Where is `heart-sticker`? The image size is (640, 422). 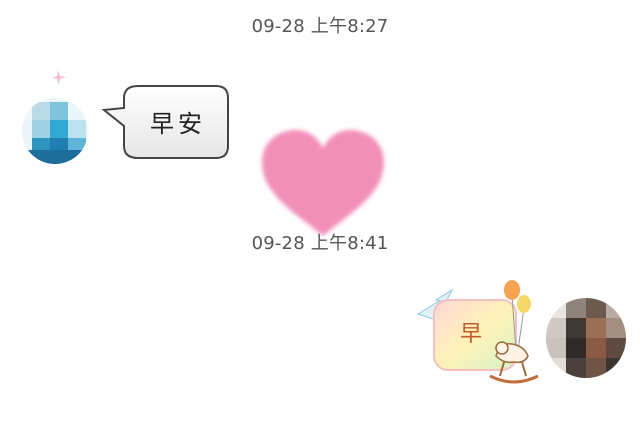 heart-sticker is located at coordinates (323, 183).